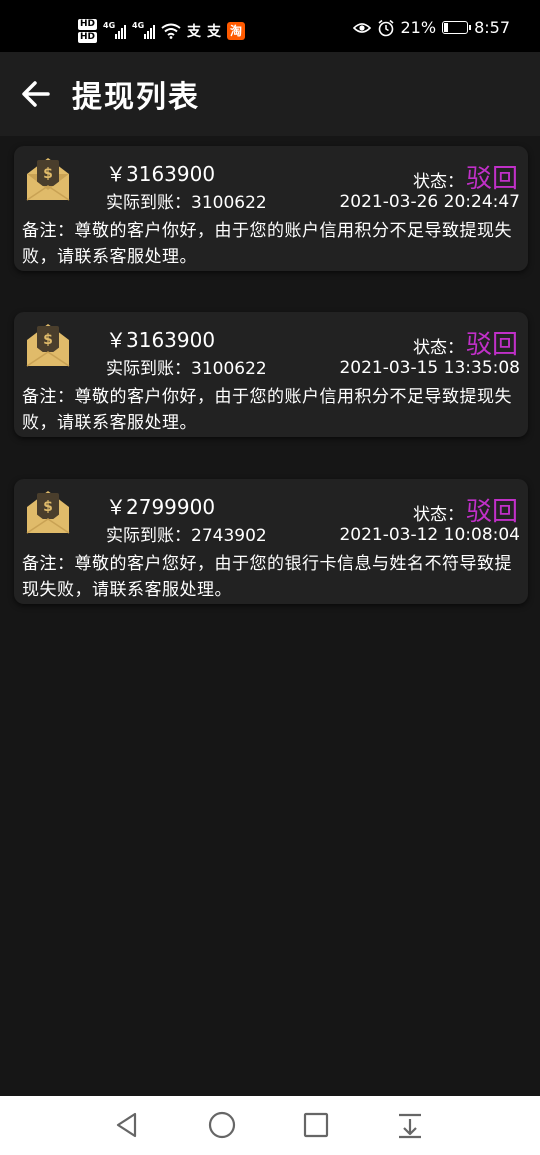  I want to click on circle-home-icon, so click(222, 1125).